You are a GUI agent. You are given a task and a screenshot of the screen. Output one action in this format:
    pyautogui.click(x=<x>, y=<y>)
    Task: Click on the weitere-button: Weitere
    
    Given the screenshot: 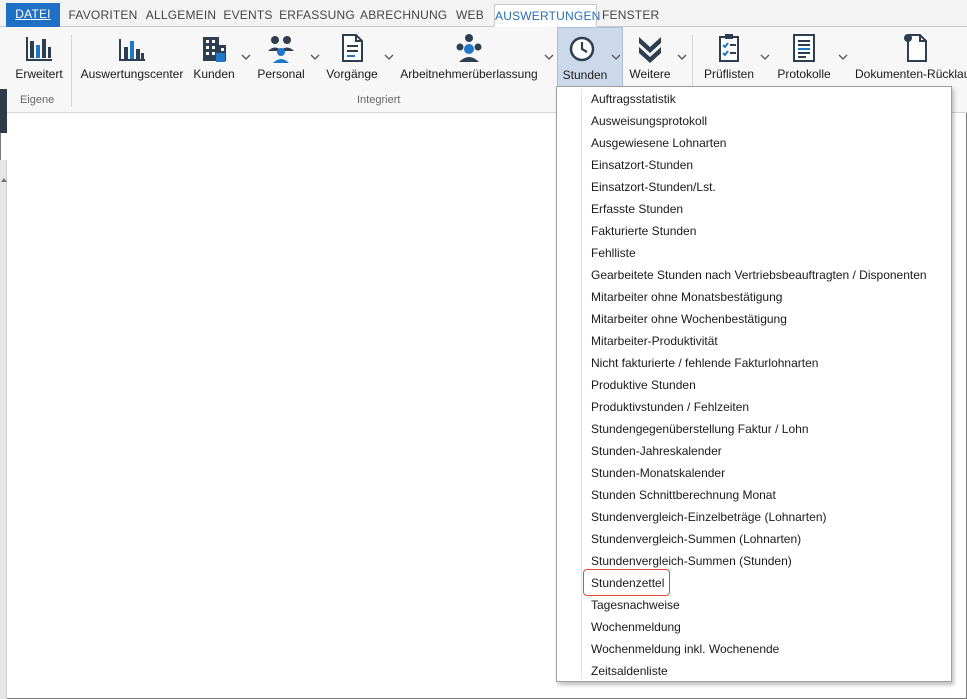 What is the action you would take?
    pyautogui.click(x=650, y=58)
    